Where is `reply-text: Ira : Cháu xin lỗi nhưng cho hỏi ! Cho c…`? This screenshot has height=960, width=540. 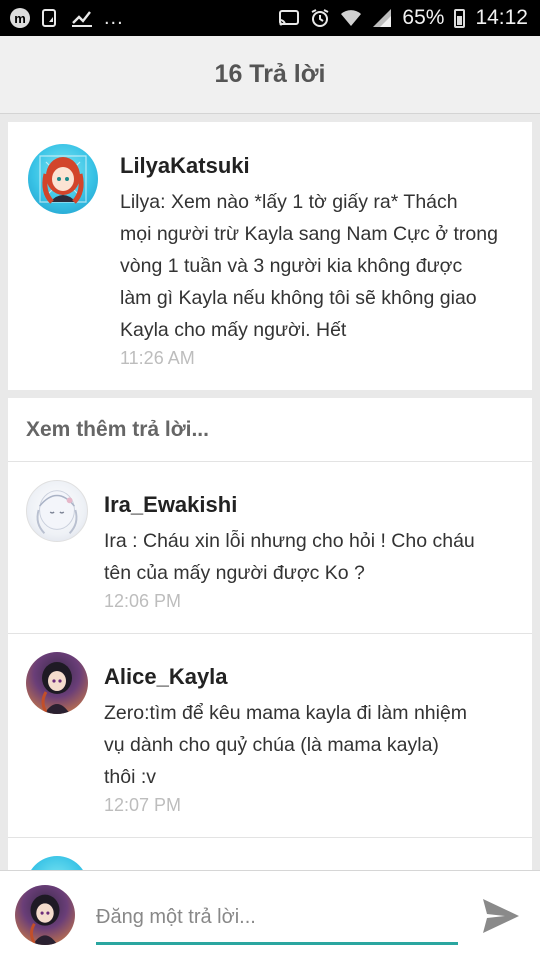
reply-text: Ira : Cháu xin lỗi nhưng cho hỏi ! Cho c… is located at coordinates (309, 557).